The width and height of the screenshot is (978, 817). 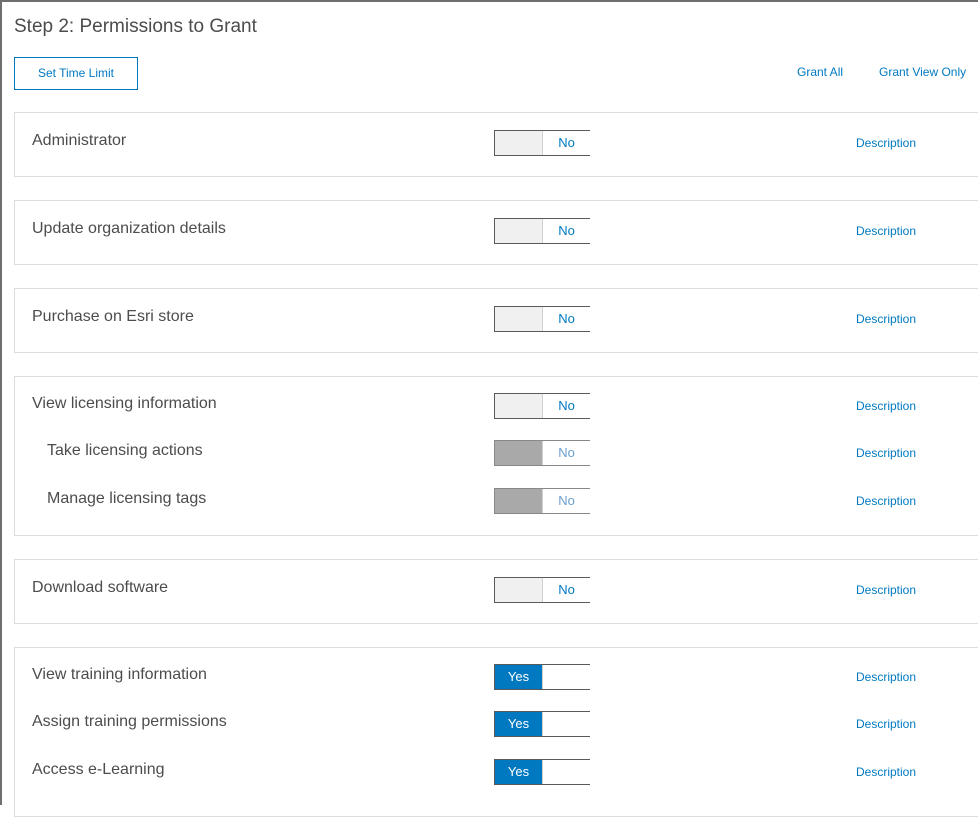 I want to click on assign-training-toggle: Yes, so click(x=542, y=724).